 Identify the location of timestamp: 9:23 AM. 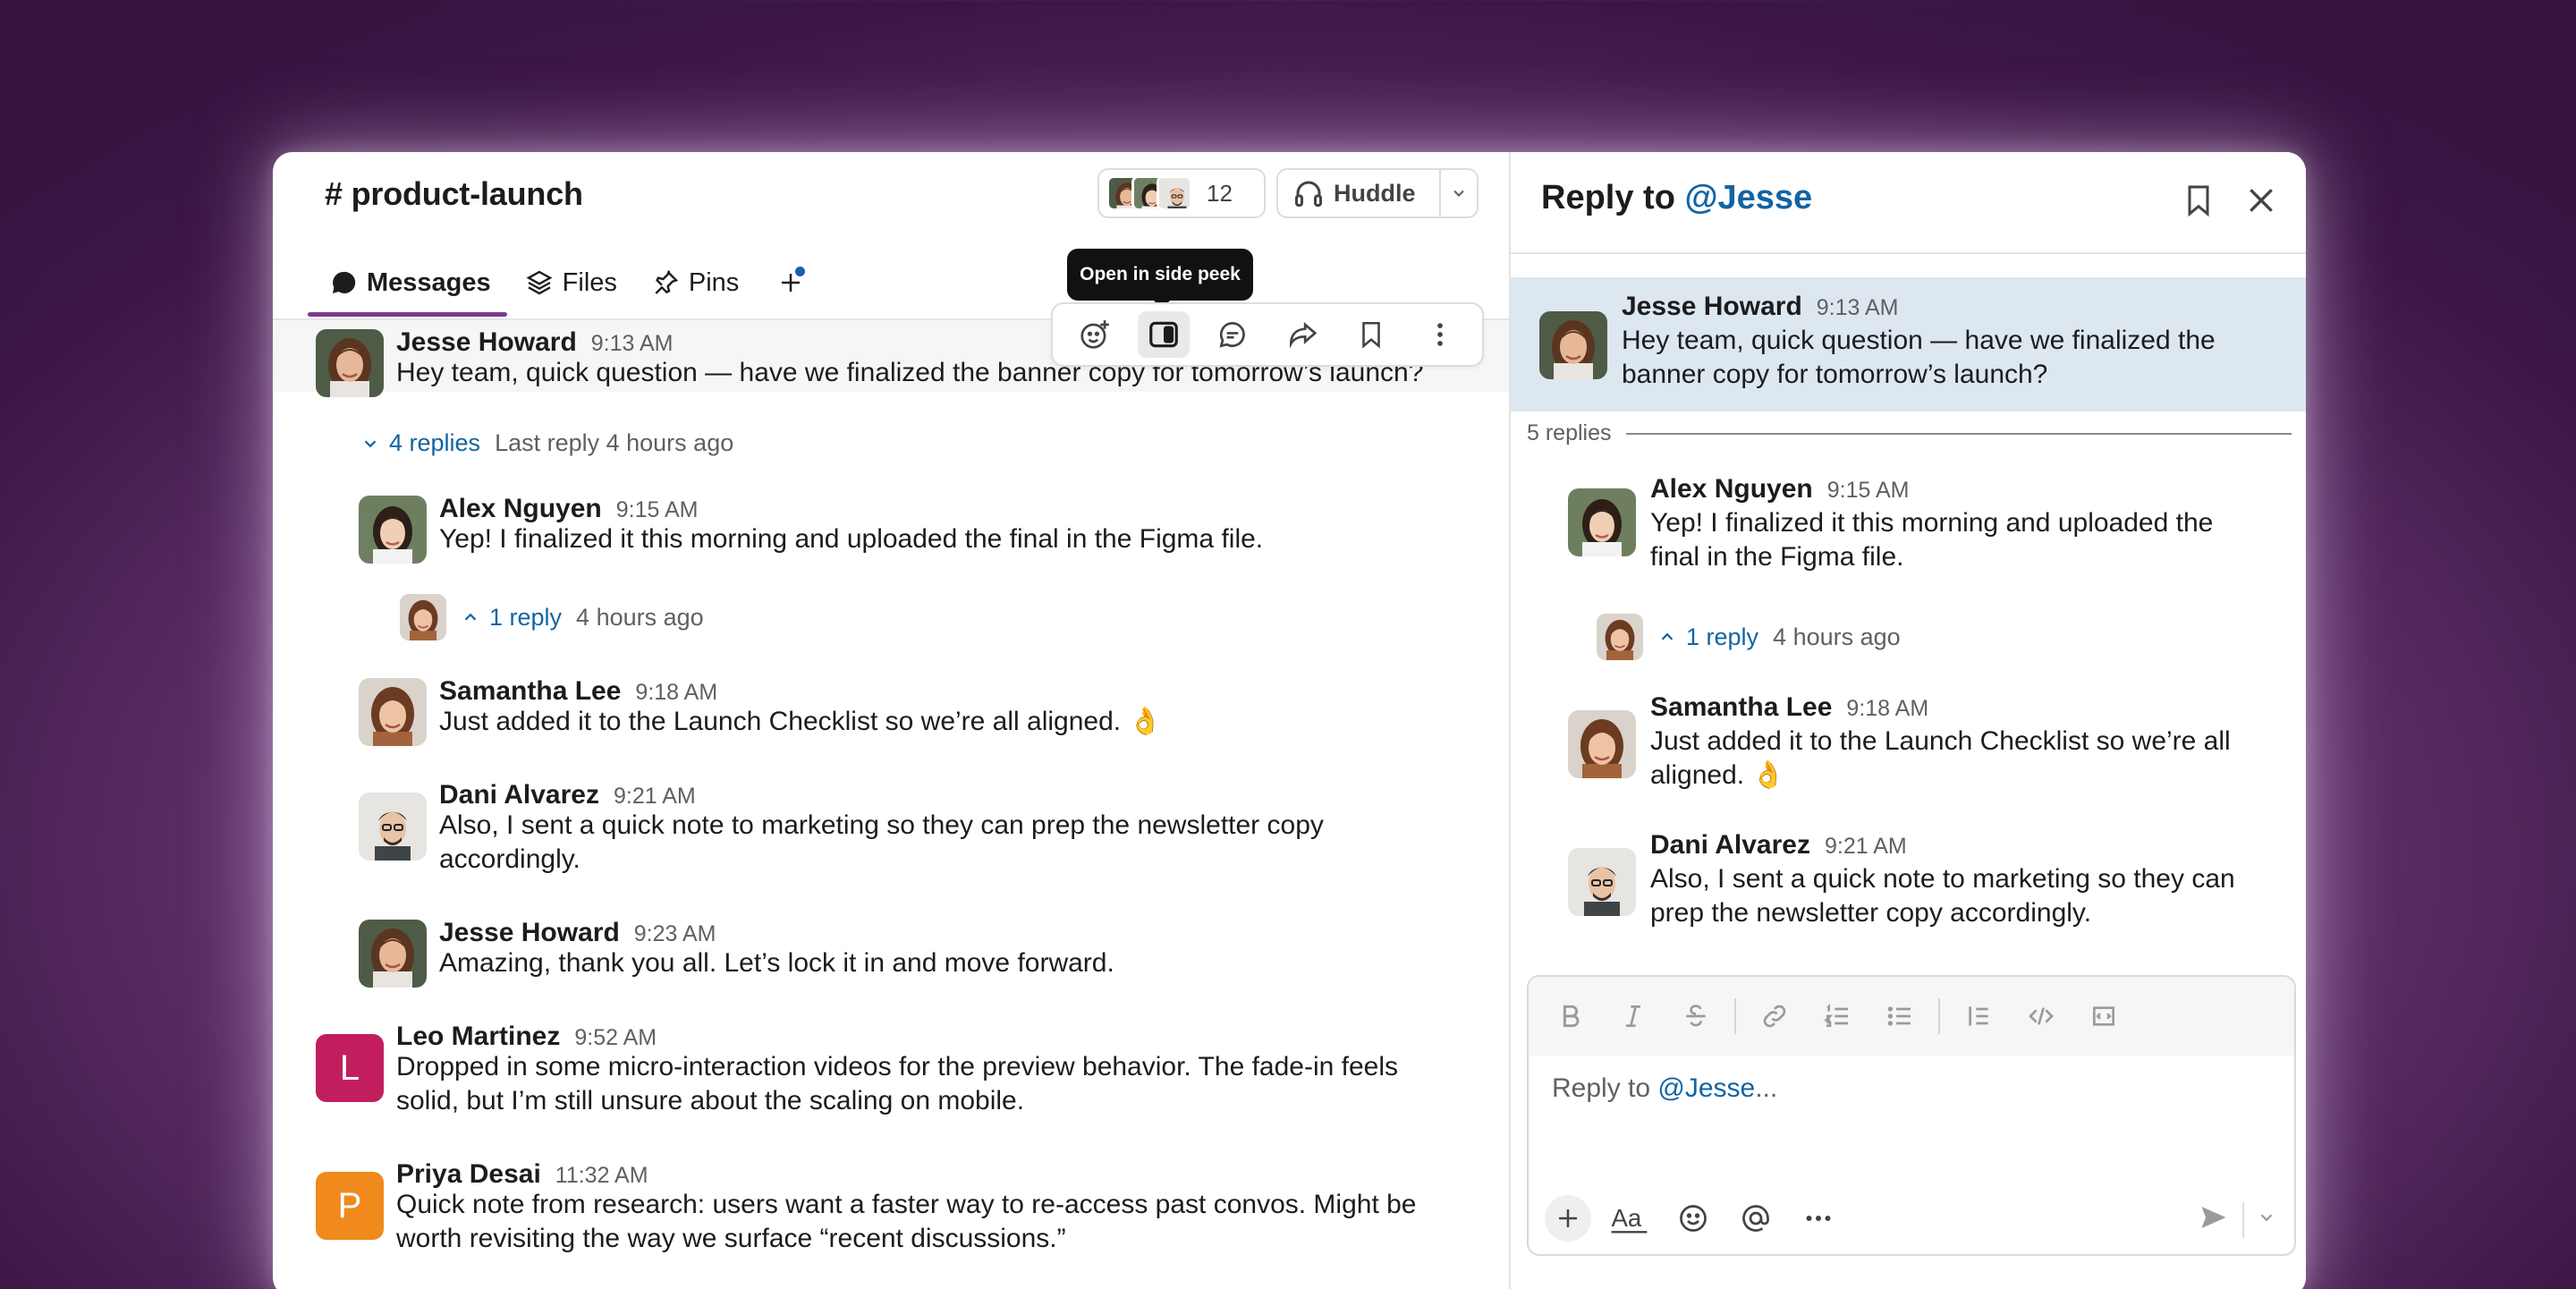
(675, 934).